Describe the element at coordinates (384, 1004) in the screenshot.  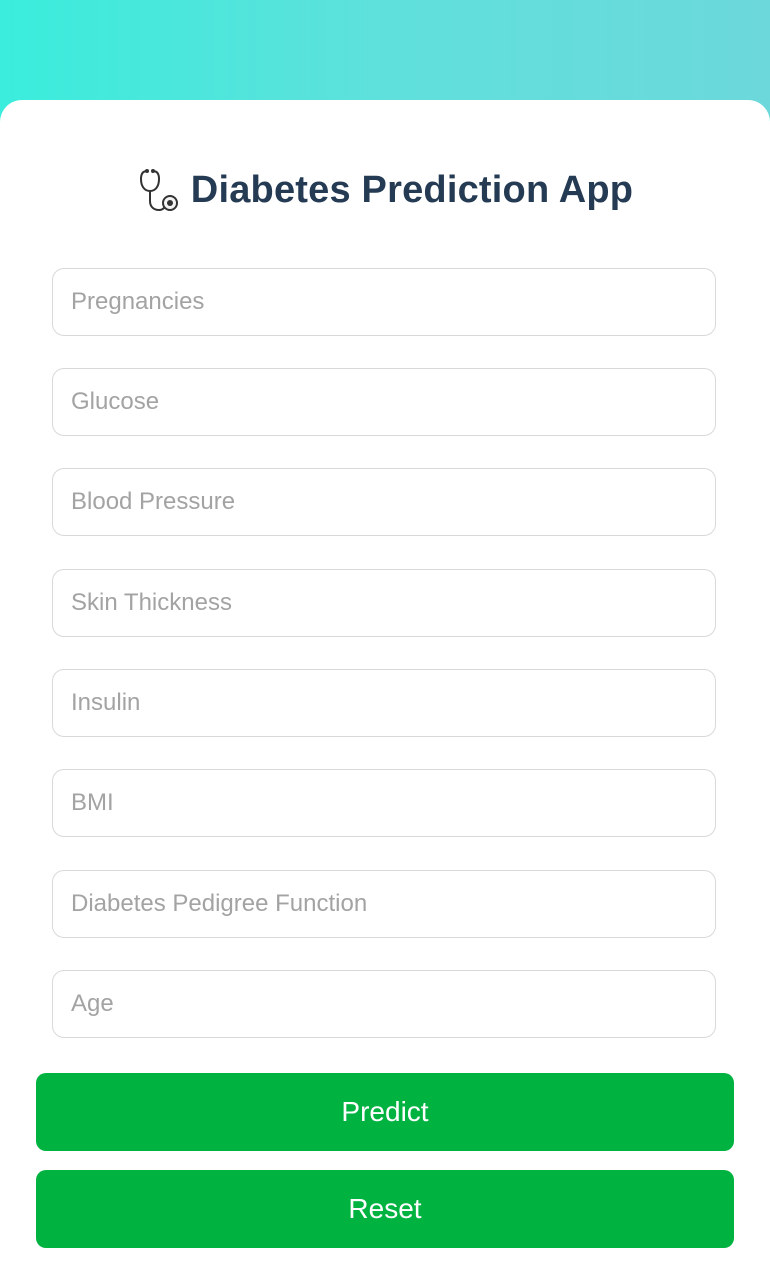
I see `age-input` at that location.